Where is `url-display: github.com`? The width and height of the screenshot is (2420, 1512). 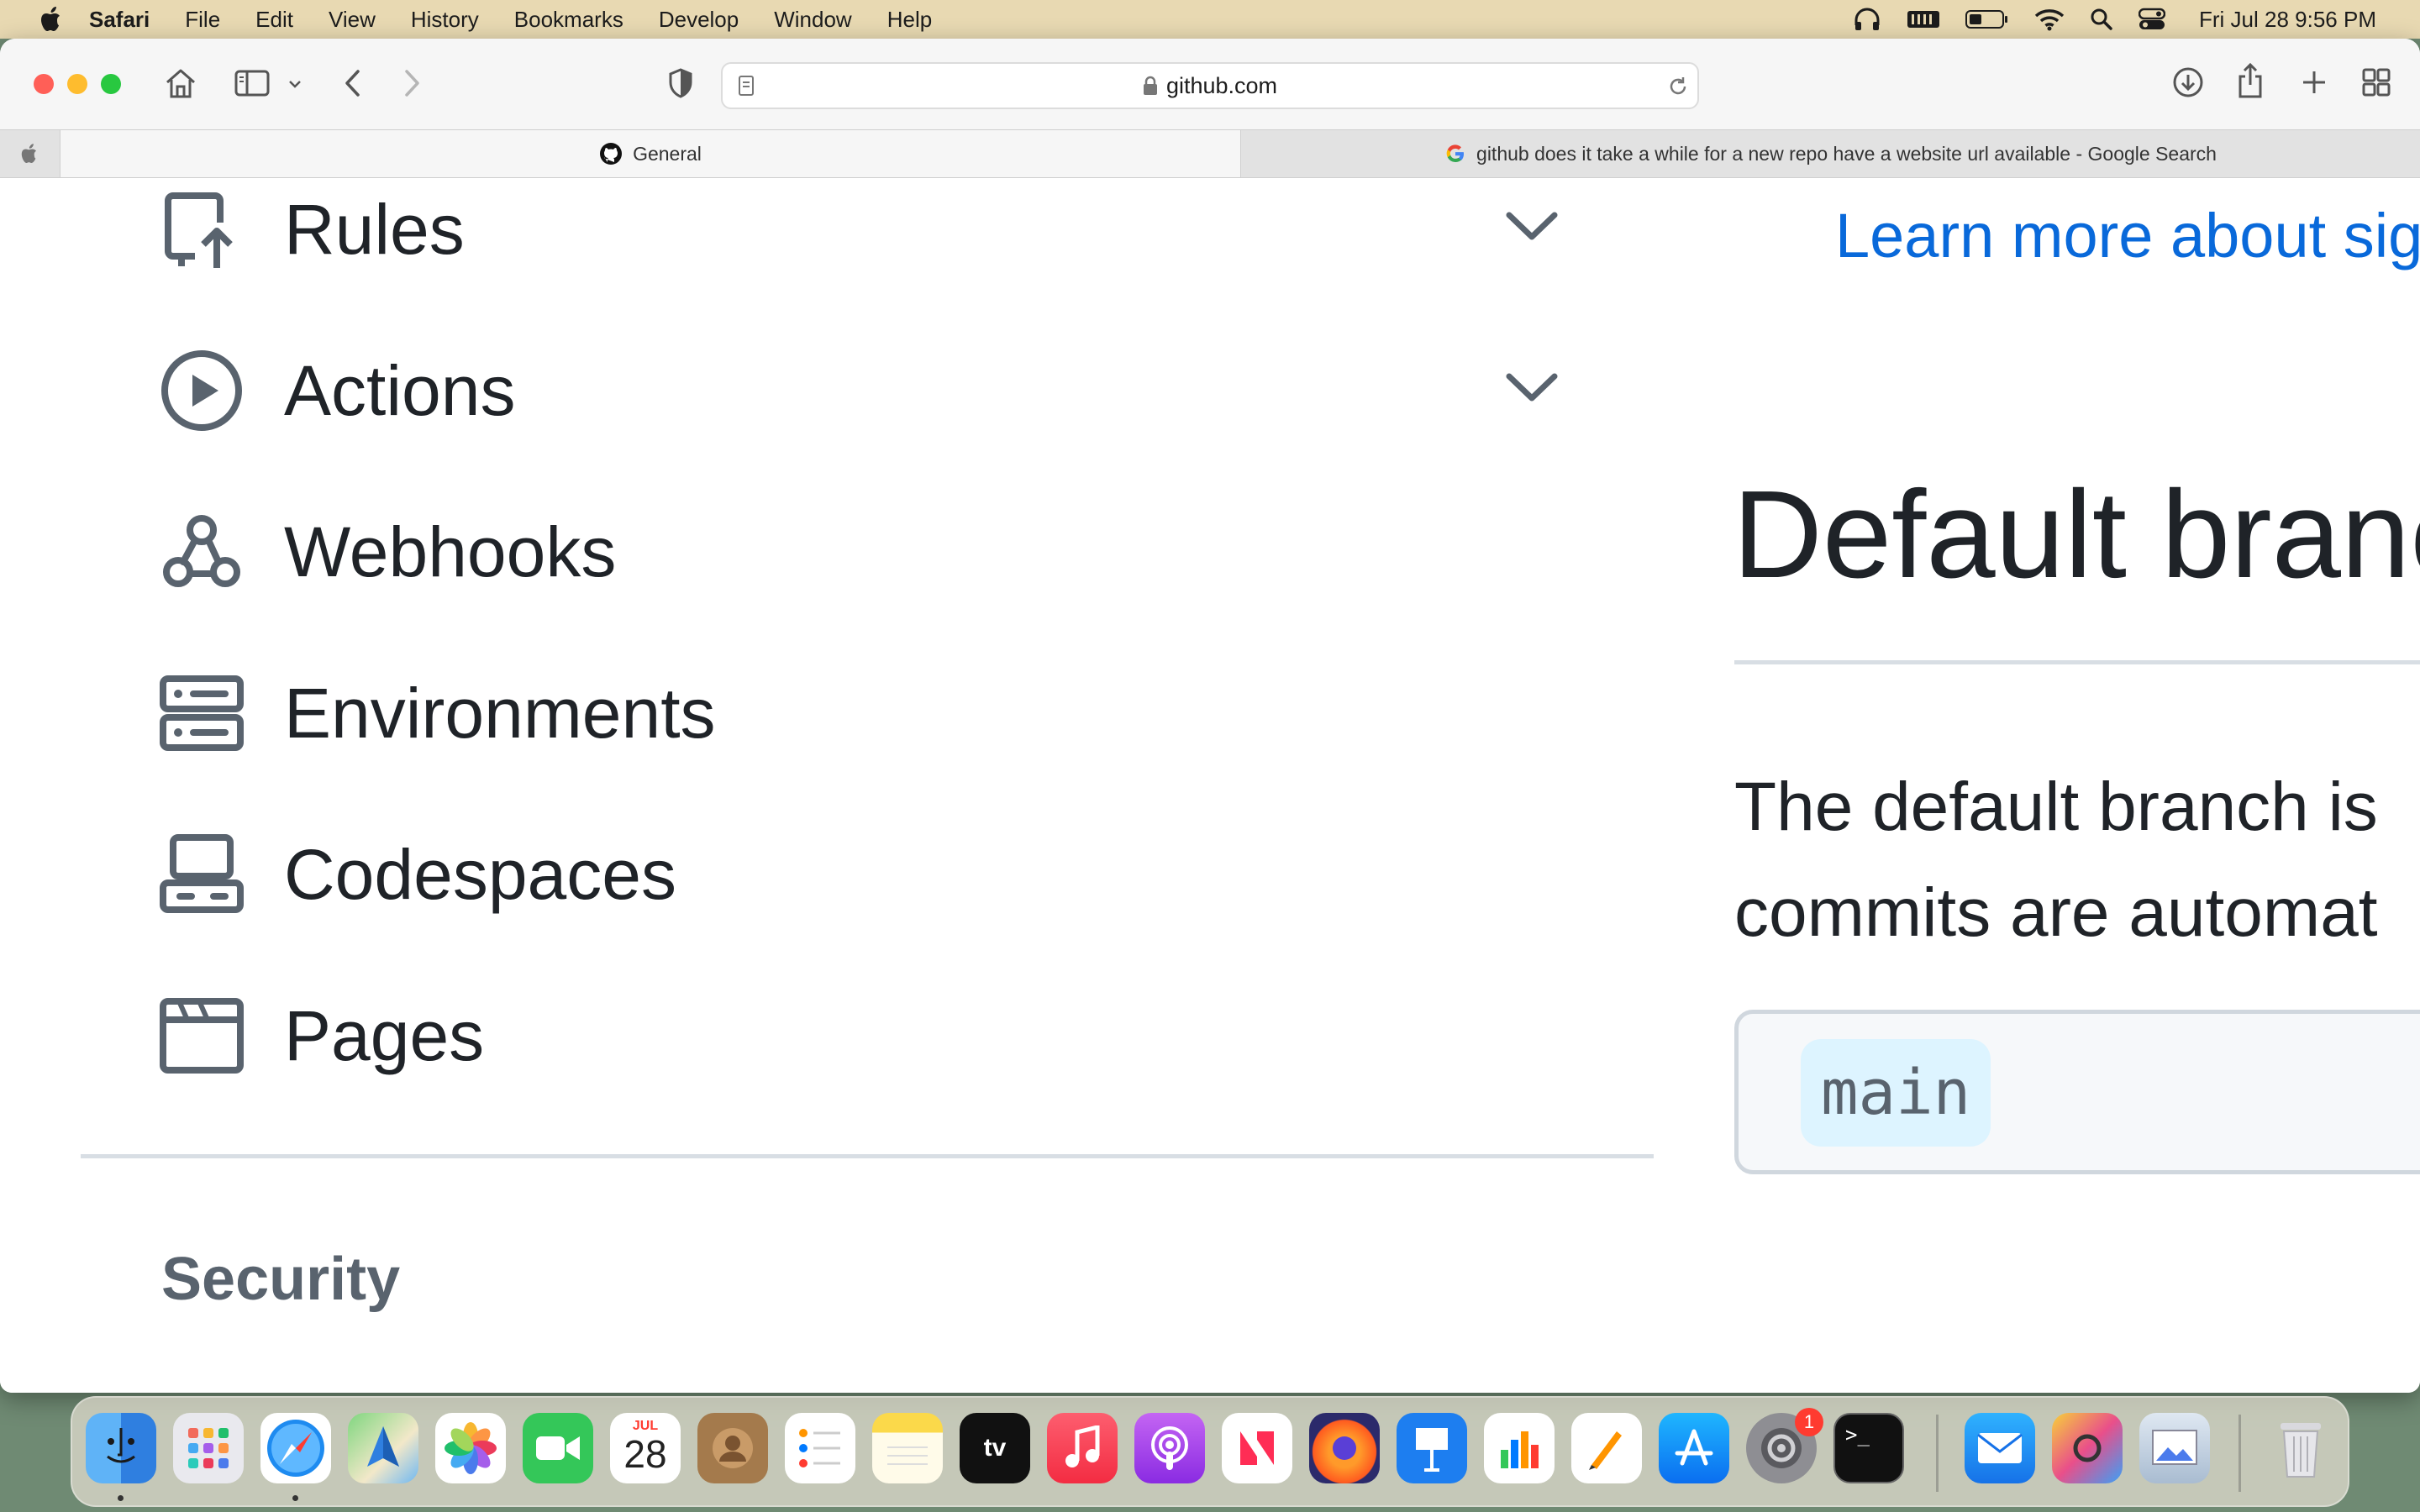 url-display: github.com is located at coordinates (1210, 86).